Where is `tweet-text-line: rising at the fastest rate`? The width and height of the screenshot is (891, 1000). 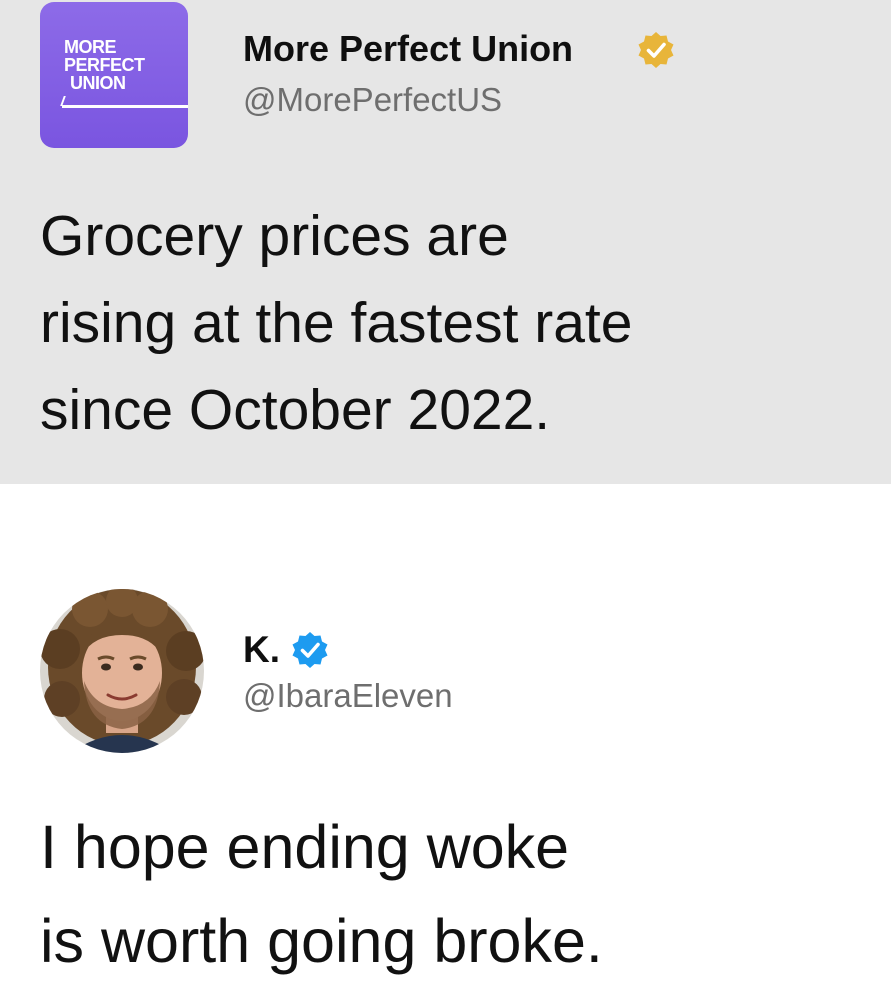 tweet-text-line: rising at the fastest rate is located at coordinates (336, 323).